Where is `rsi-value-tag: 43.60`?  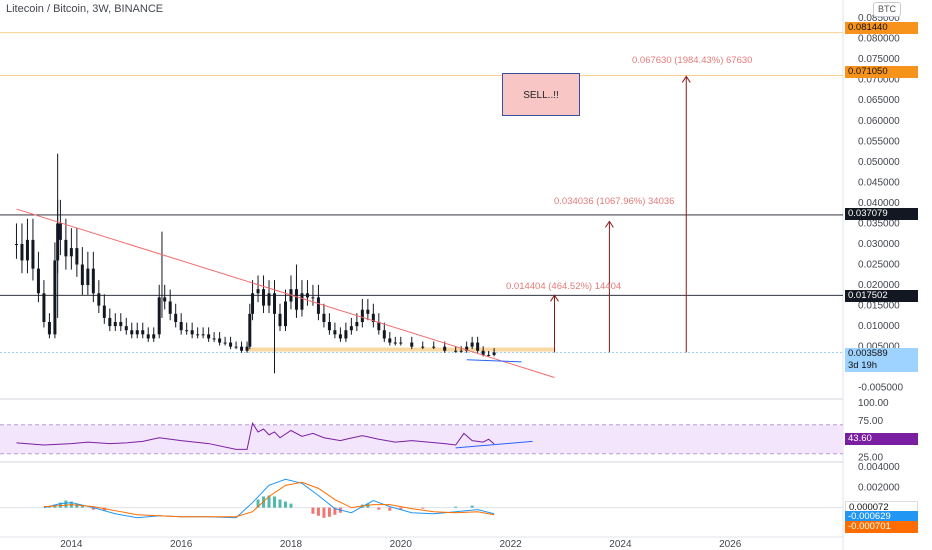 rsi-value-tag: 43.60 is located at coordinates (881, 439).